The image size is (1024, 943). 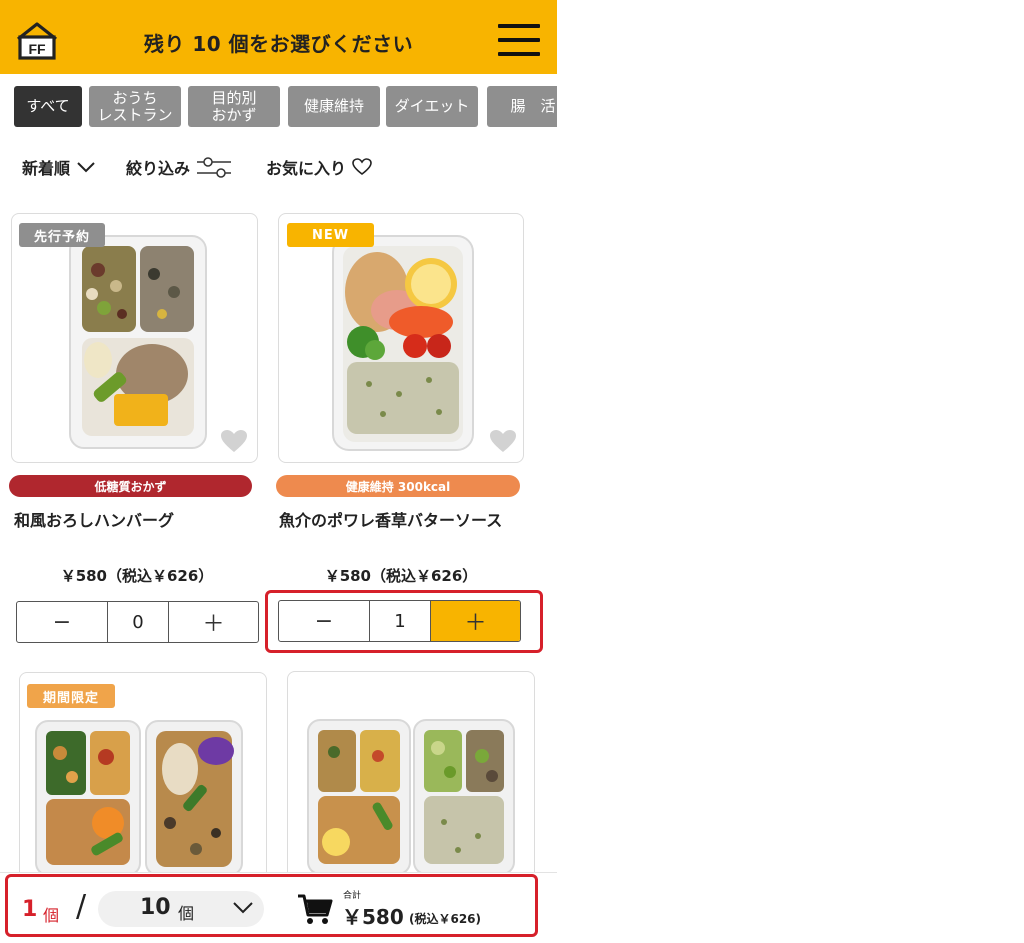 I want to click on tab-purpose-dishes: 目的別 おかず, so click(x=234, y=106).